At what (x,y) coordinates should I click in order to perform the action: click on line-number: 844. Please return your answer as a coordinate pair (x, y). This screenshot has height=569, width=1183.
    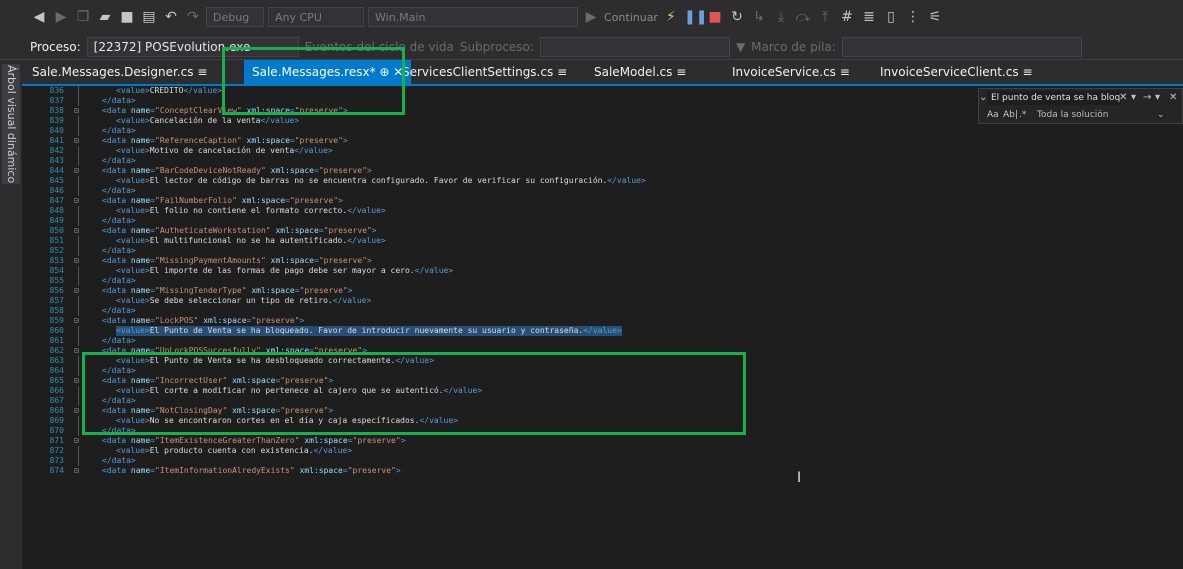
    Looking at the image, I should click on (56, 170).